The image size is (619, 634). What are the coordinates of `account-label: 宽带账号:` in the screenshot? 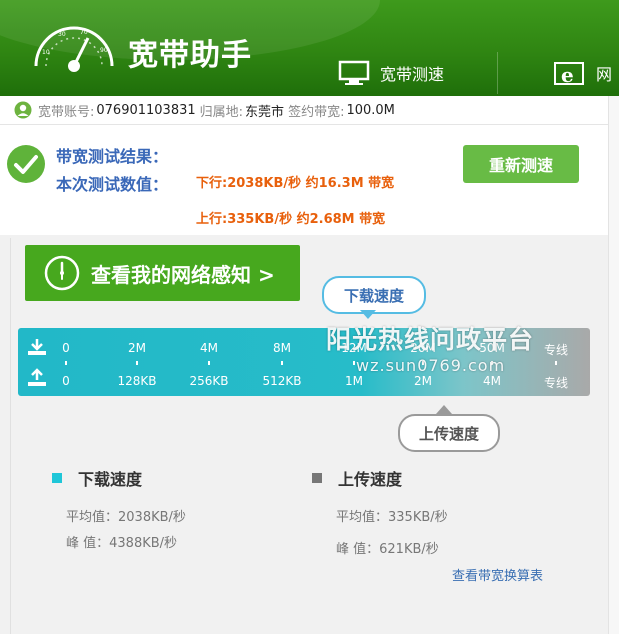 It's located at (66, 112).